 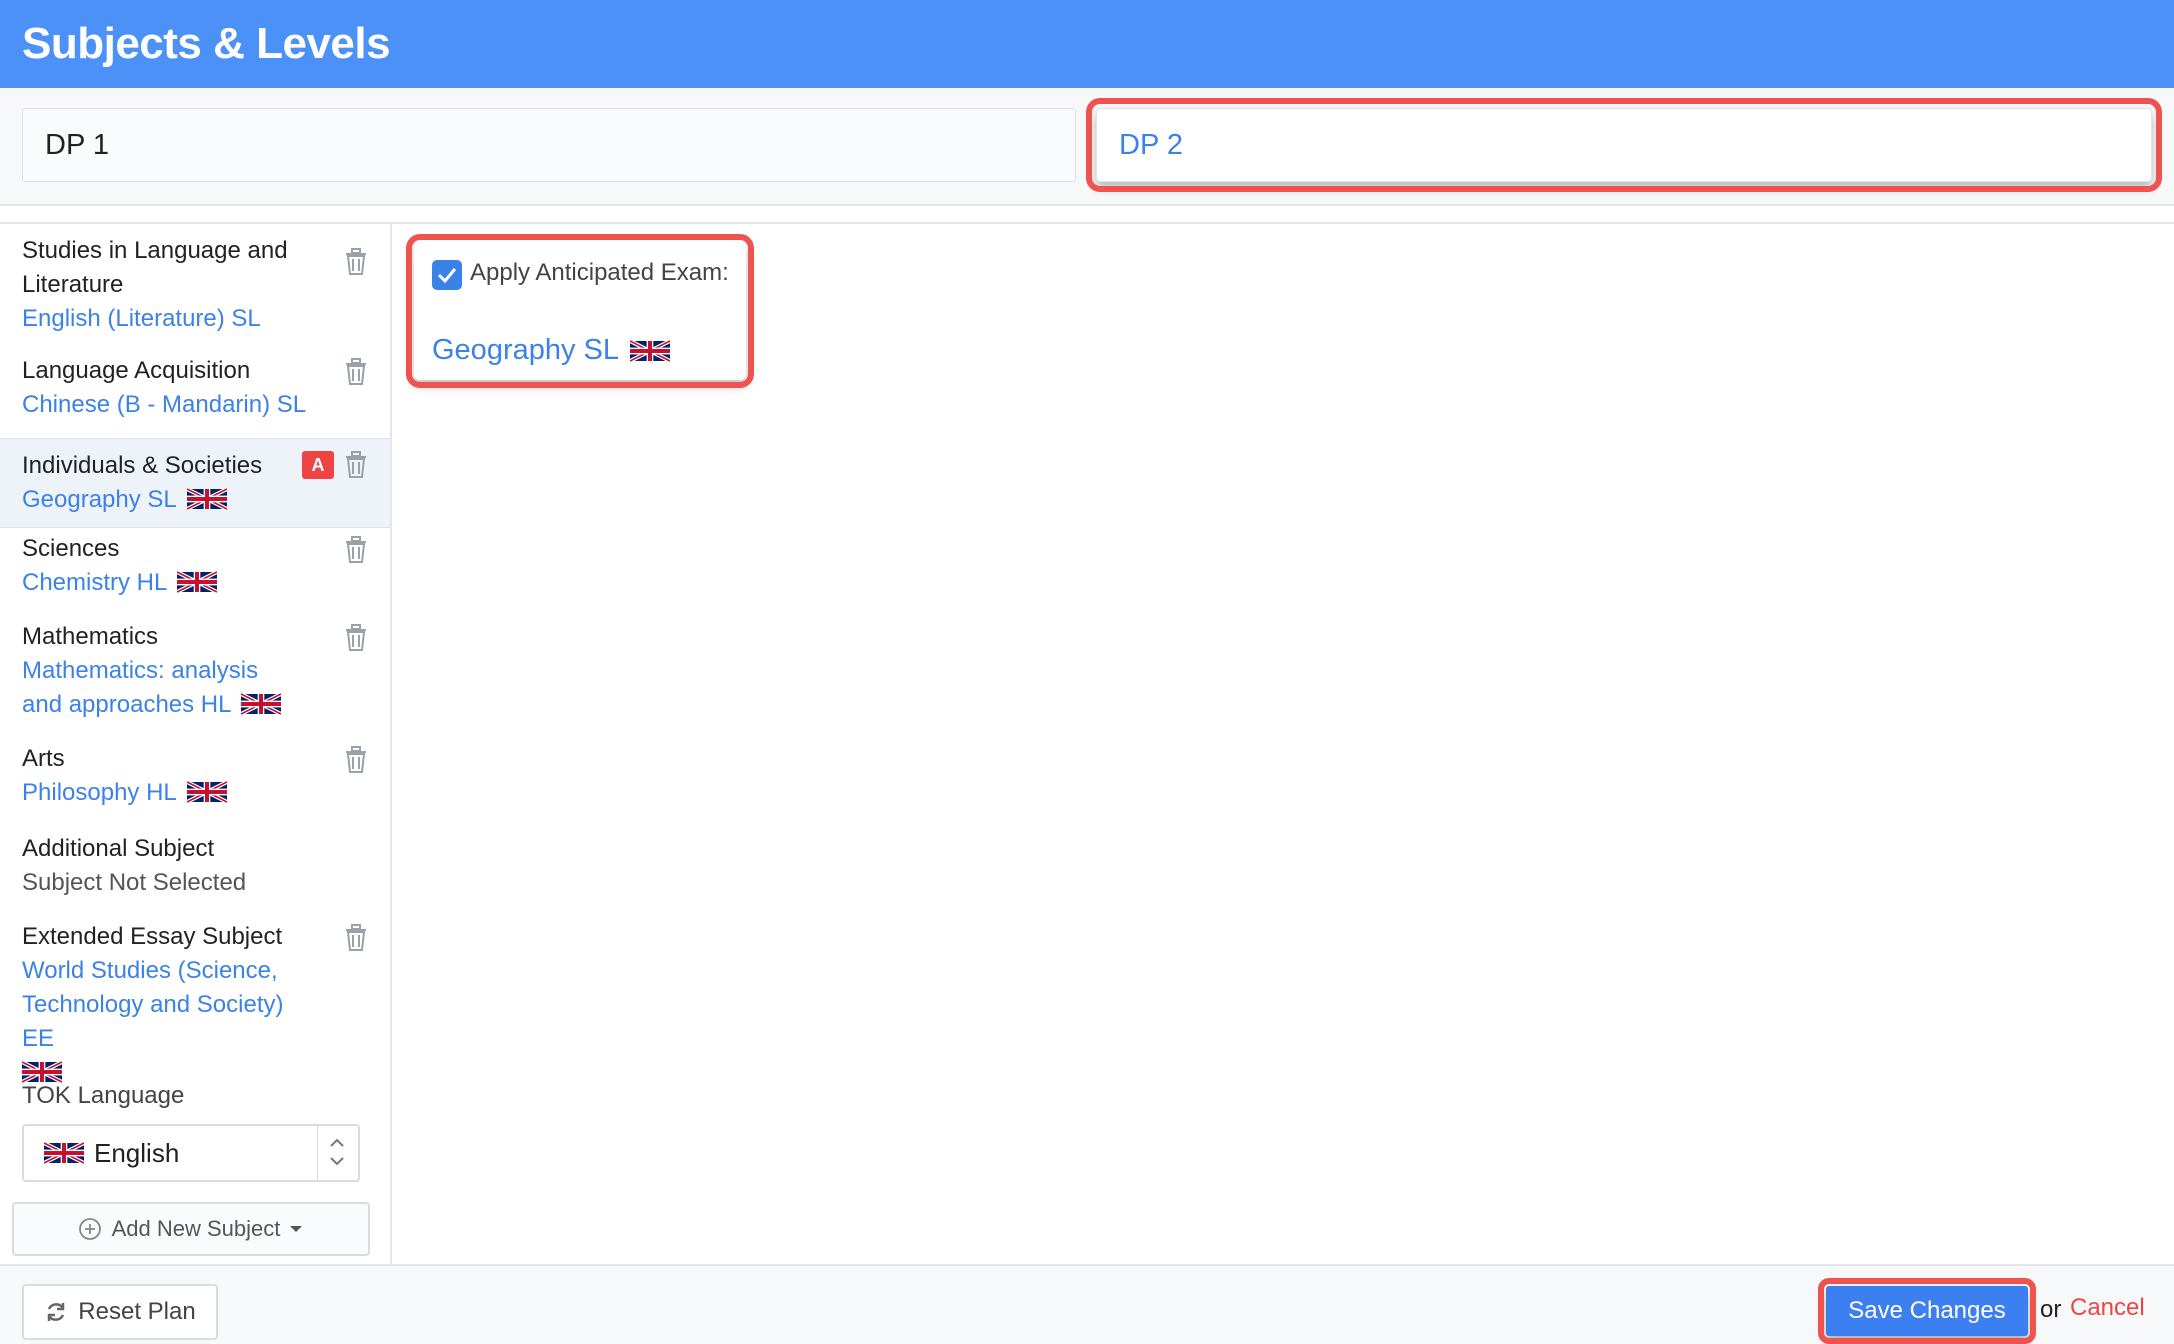 I want to click on subject-item-arts: Arts Philosophy HL, so click(x=195, y=776).